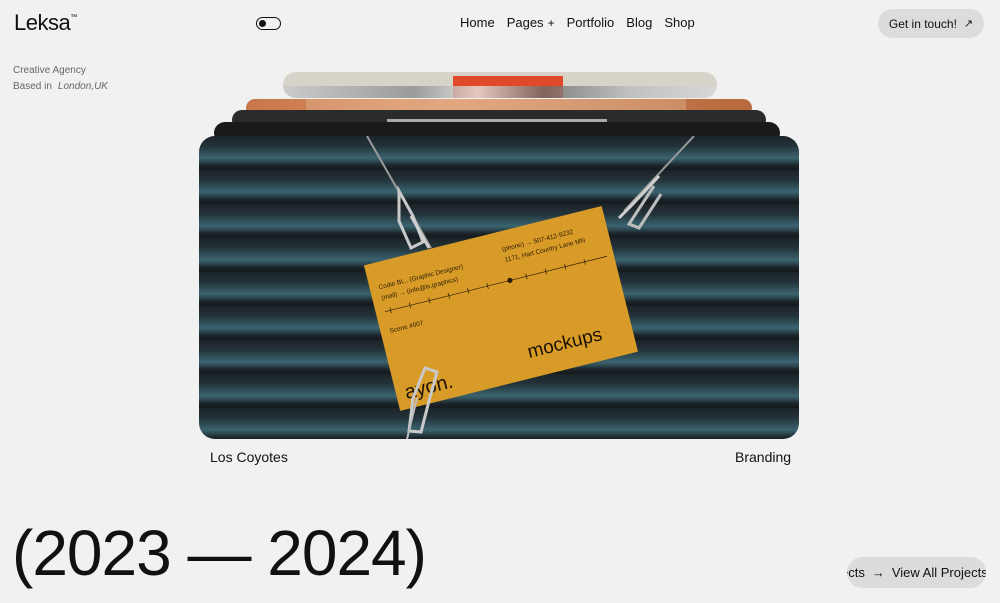 This screenshot has width=1000, height=603. Describe the element at coordinates (32, 86) in the screenshot. I see `based-label: Based in` at that location.